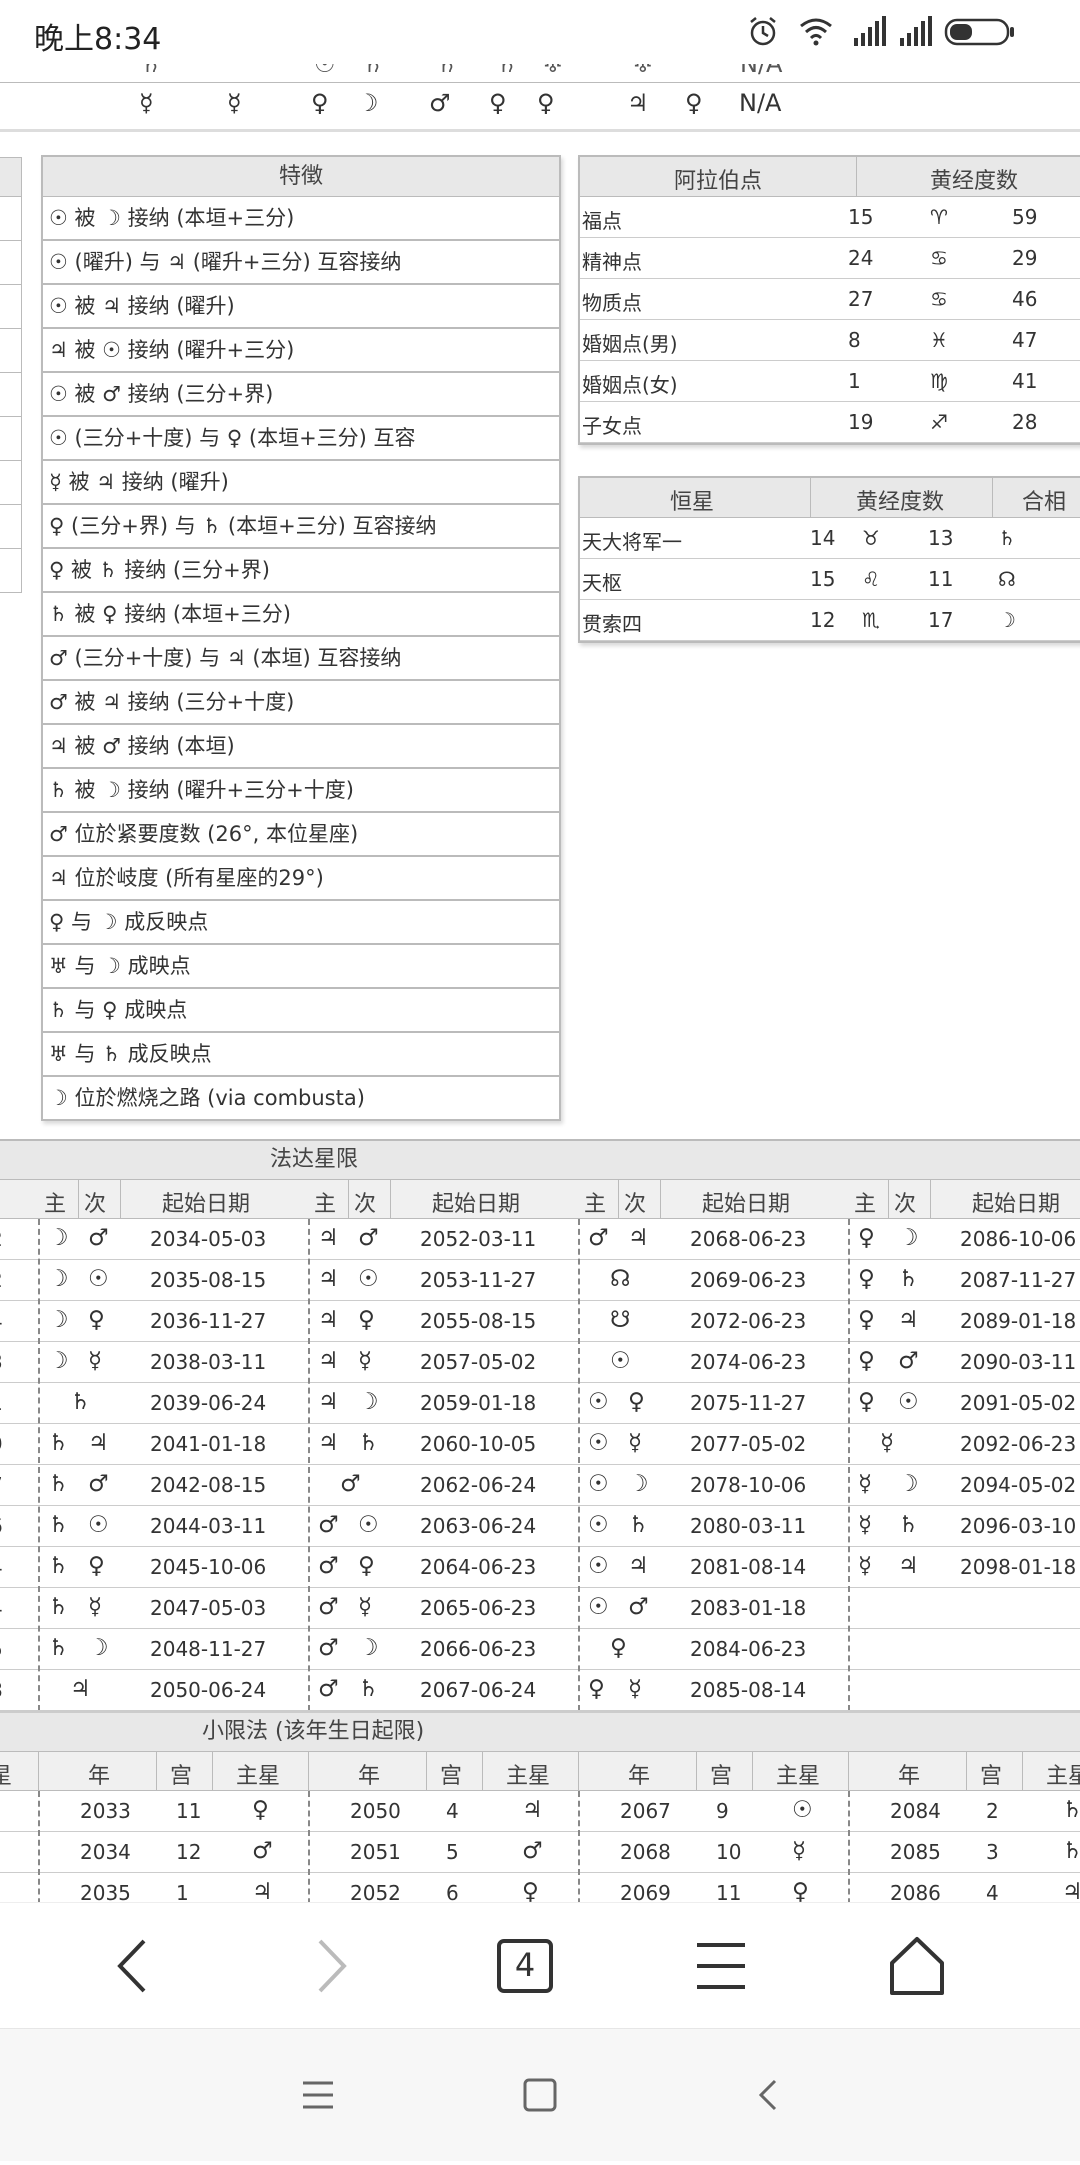 This screenshot has height=2165, width=1080. I want to click on profection-house: 12, so click(189, 1852).